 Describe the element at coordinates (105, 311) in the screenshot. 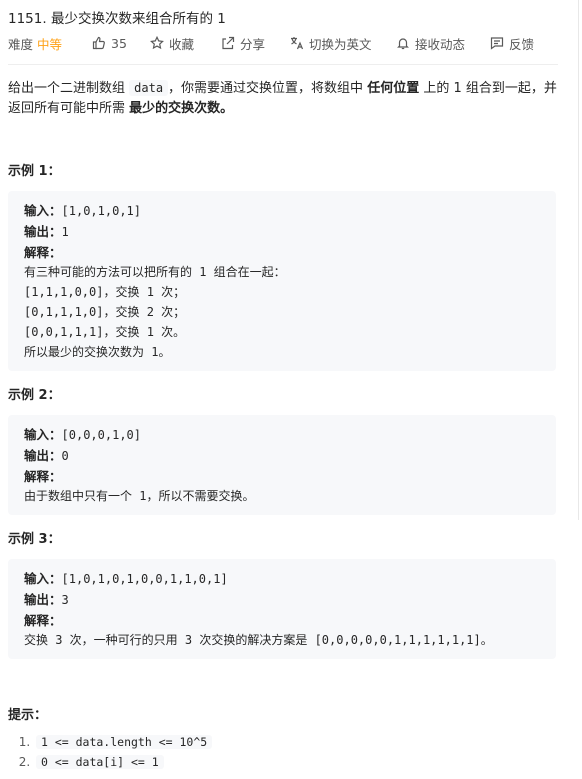

I see `explanation-line: [0,1,1,1,0]，交换 2 次；` at that location.